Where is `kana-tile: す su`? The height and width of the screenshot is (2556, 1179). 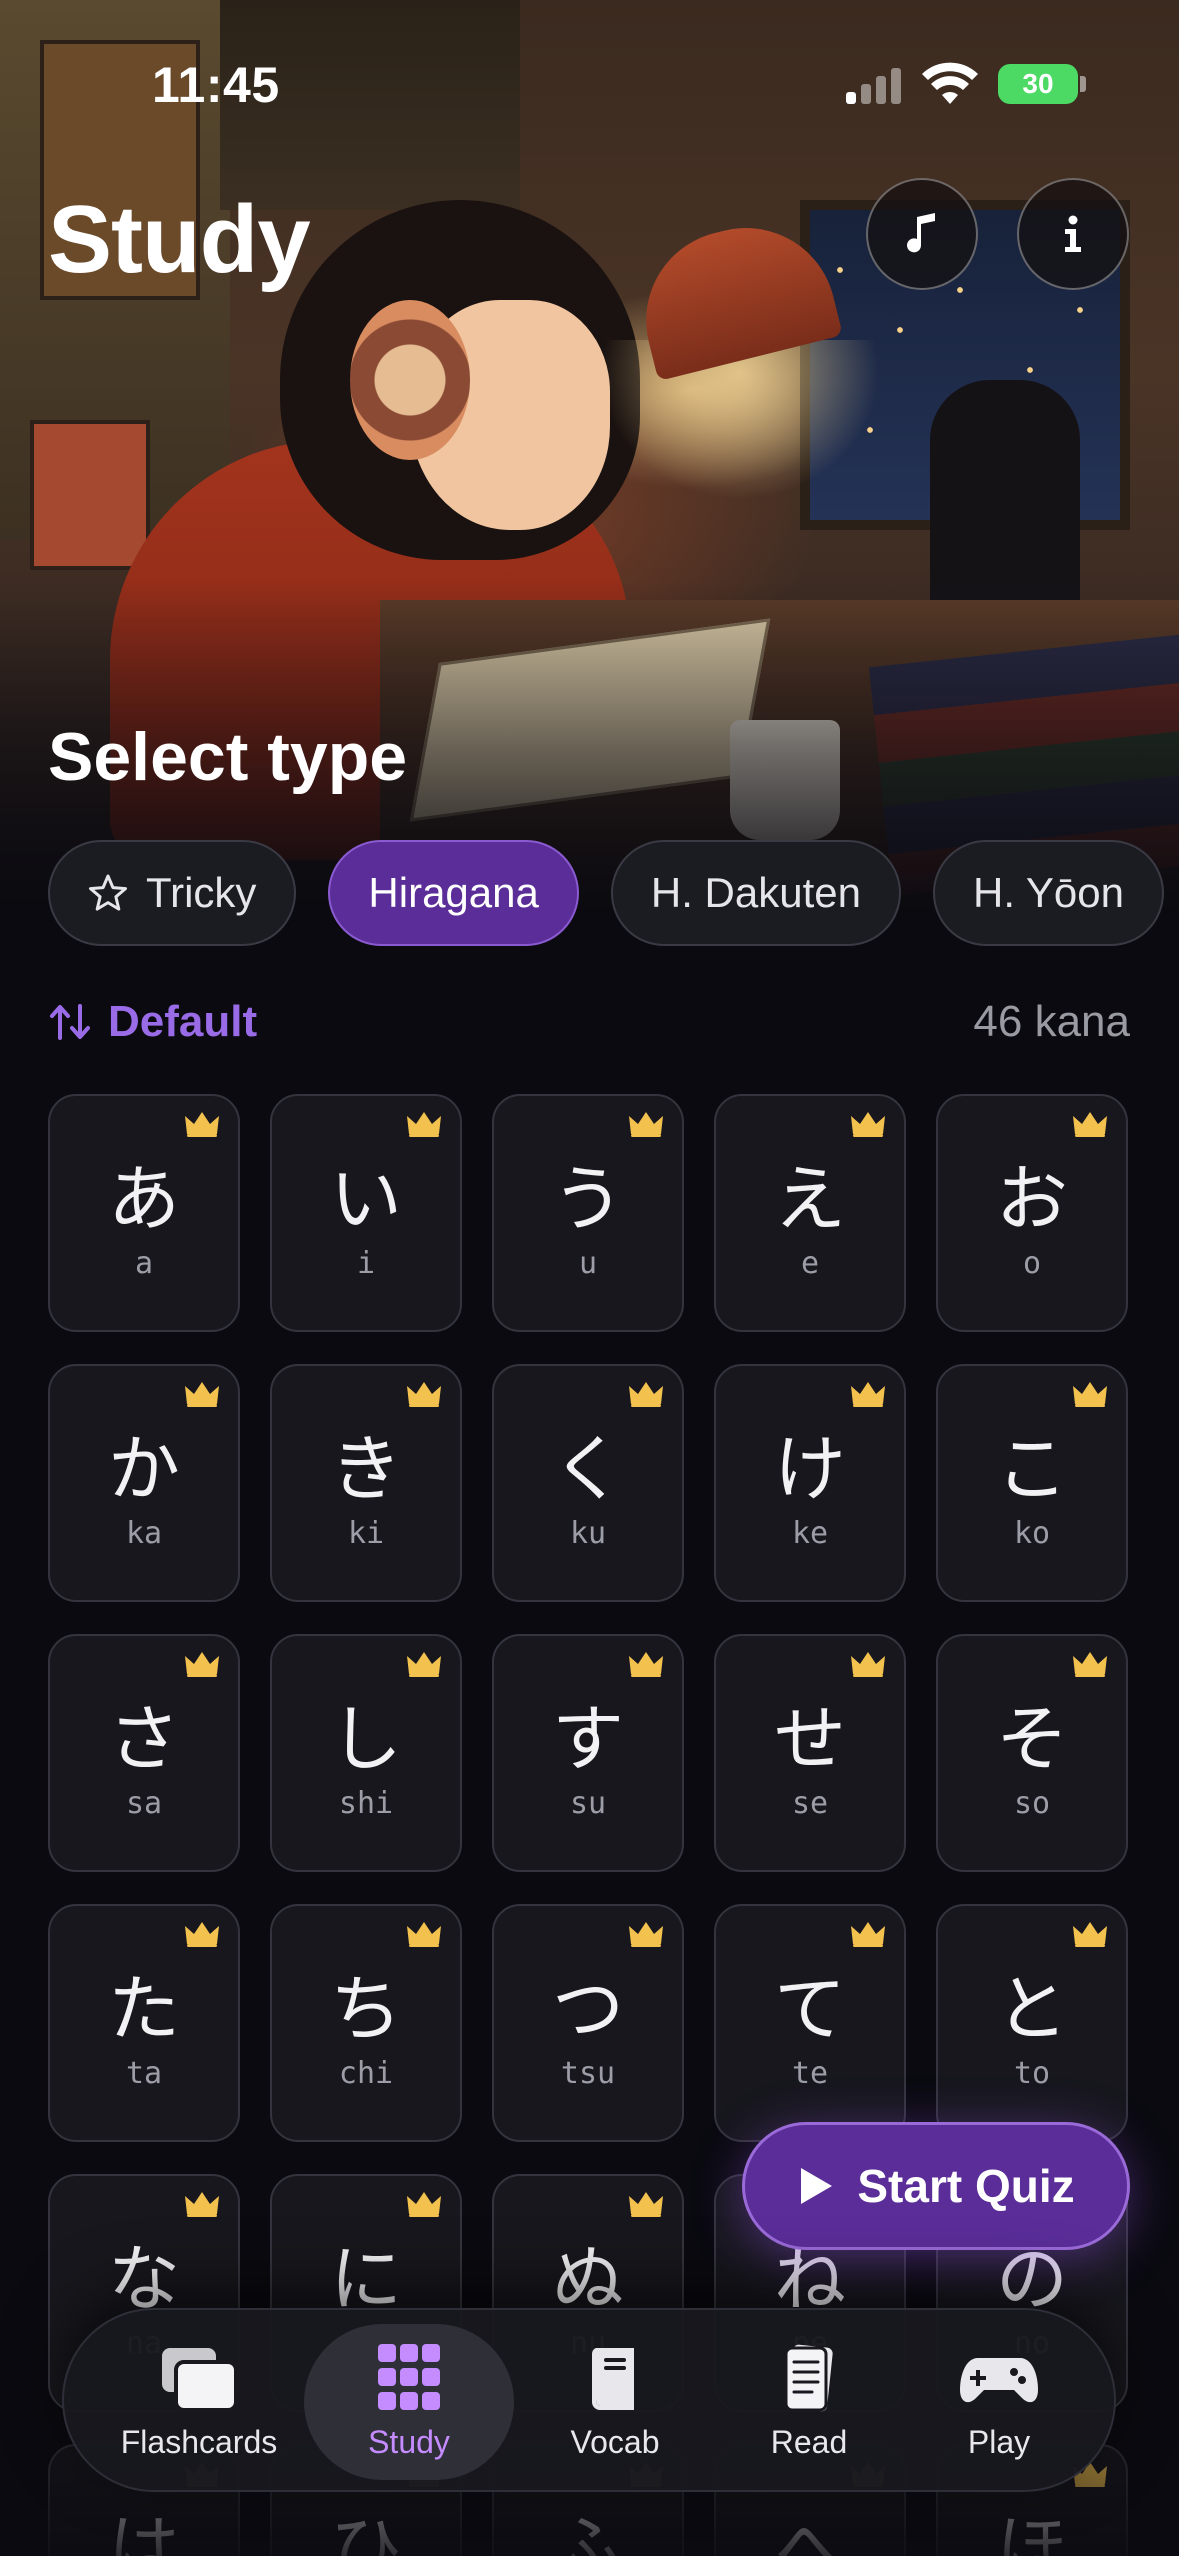
kana-tile: す su is located at coordinates (588, 1753).